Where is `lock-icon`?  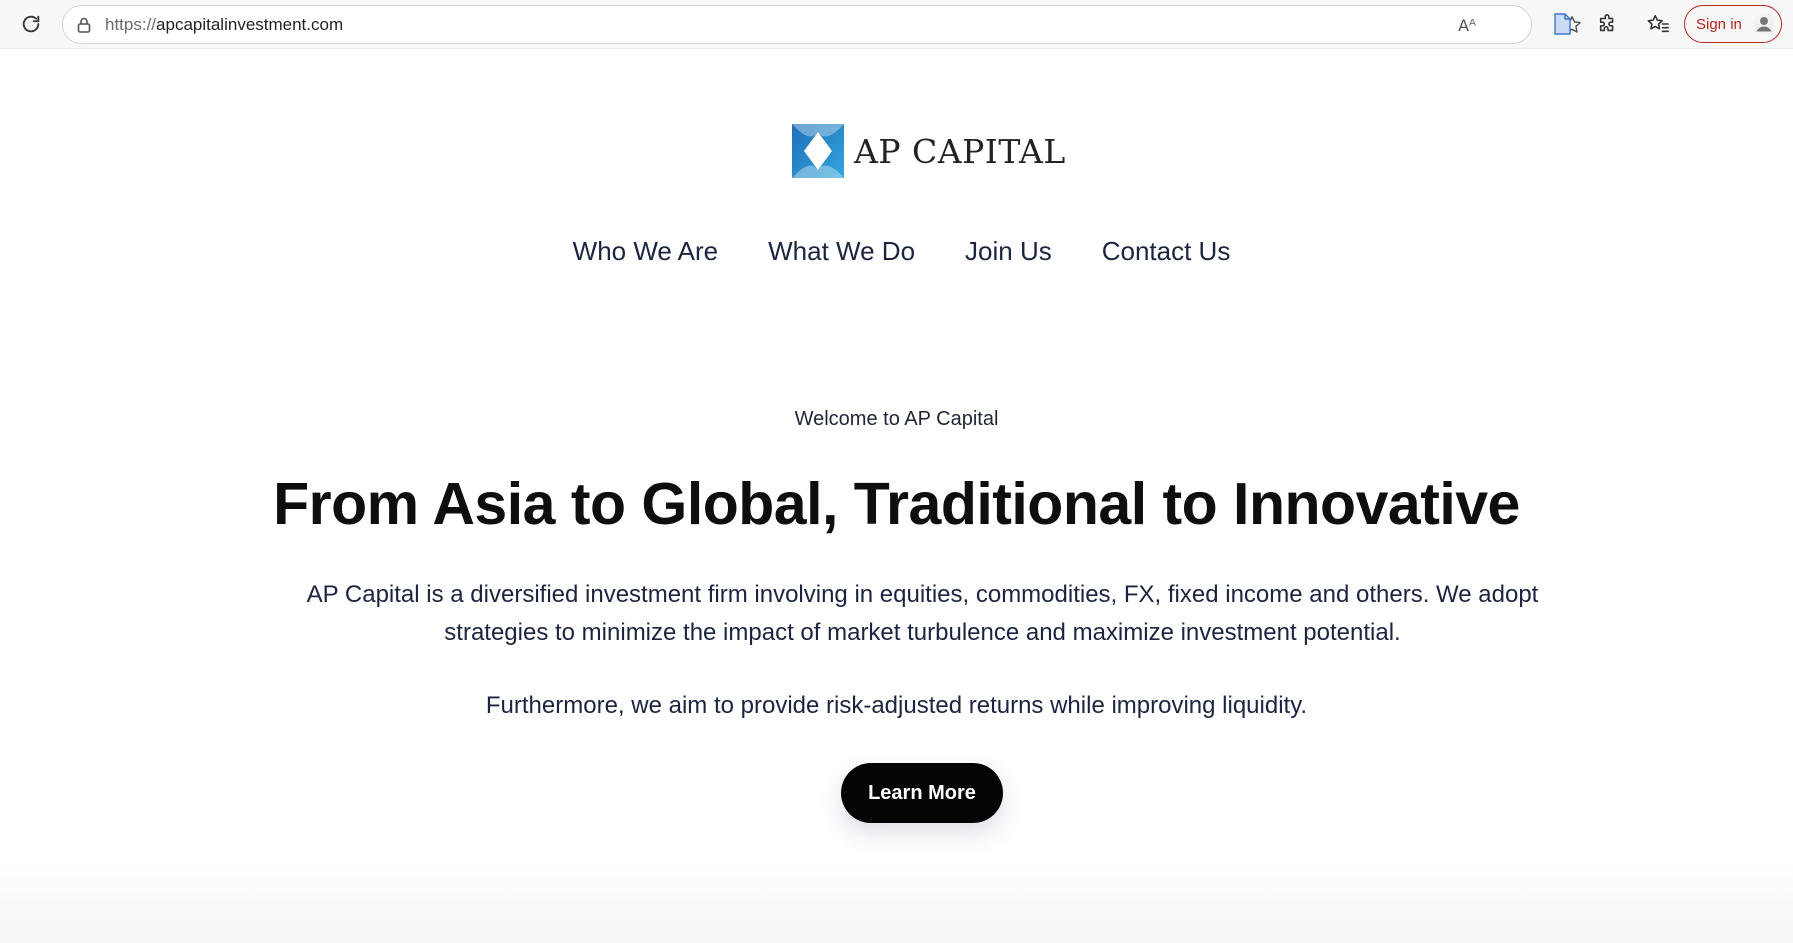
lock-icon is located at coordinates (84, 25).